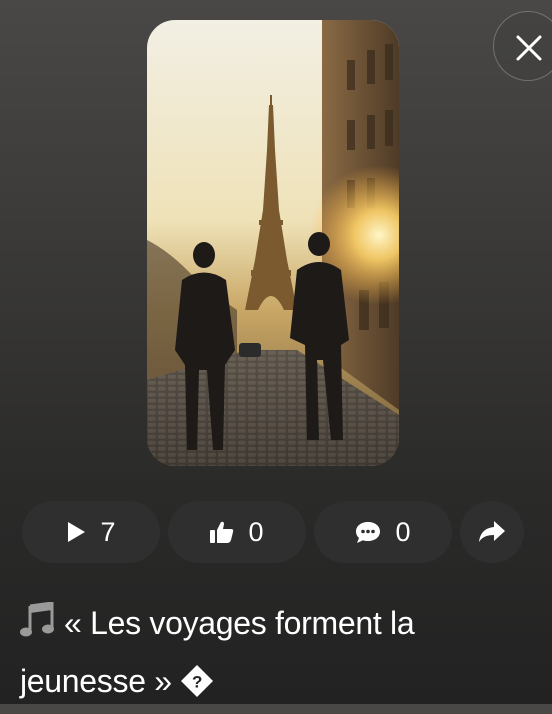 The height and width of the screenshot is (714, 552). I want to click on comment-button: 0, so click(383, 532).